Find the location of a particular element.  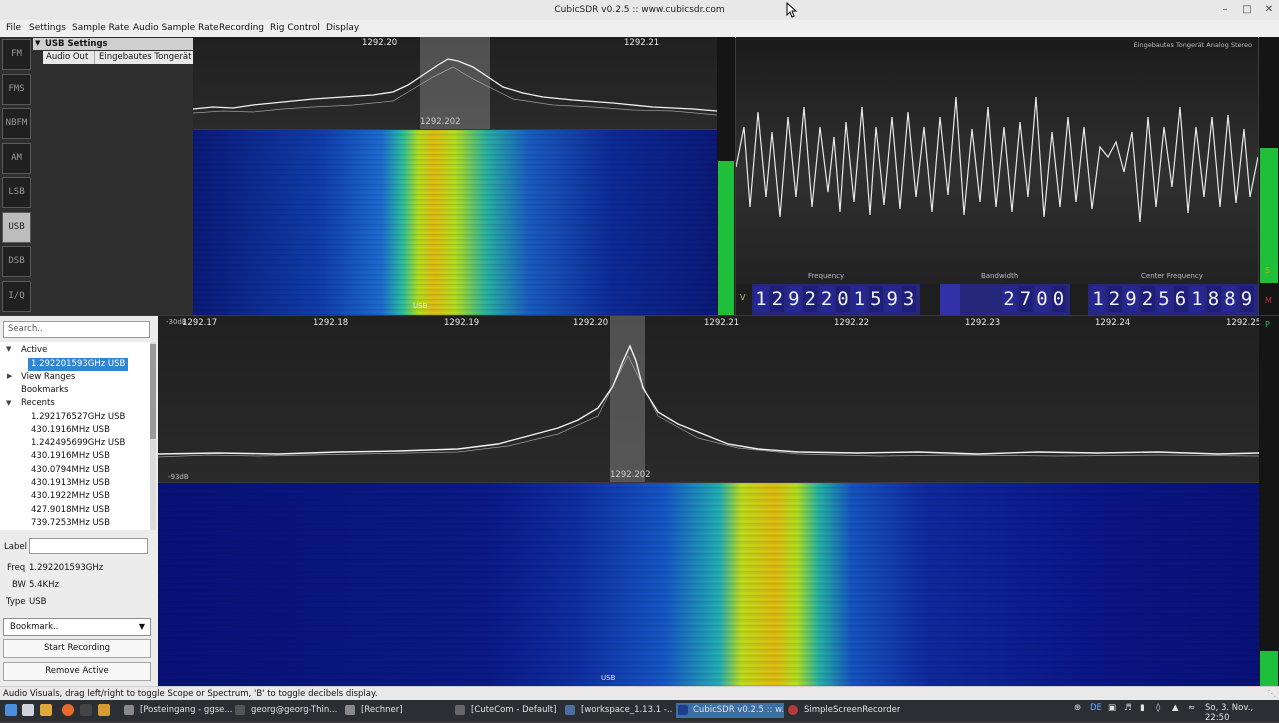

tree-group-view-ranges: View Ranges is located at coordinates (48, 377).